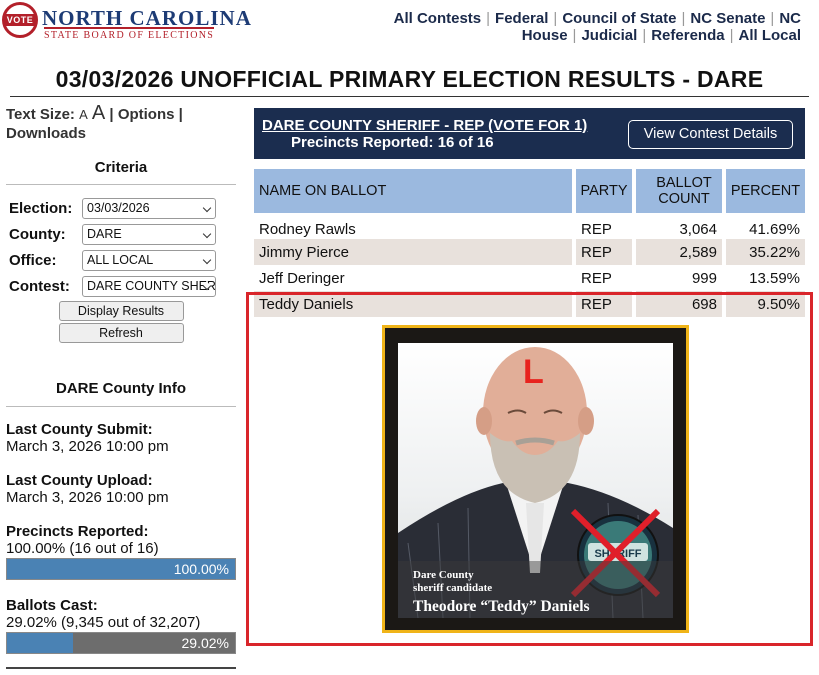 The image size is (819, 675). Describe the element at coordinates (129, 34) in the screenshot. I see `logo-subtitle: STATE BOARD OF ELECTIONS` at that location.